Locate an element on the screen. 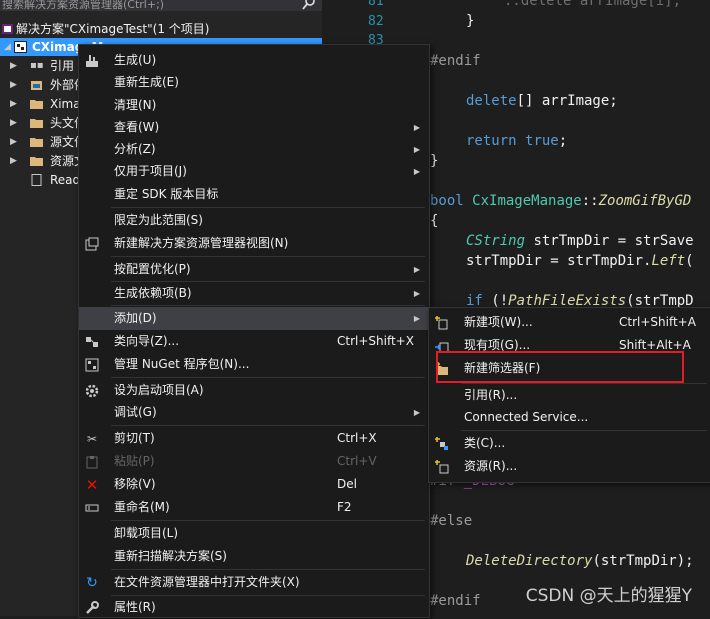 This screenshot has width=710, height=619. menu-item-shortcut: Ctrl+Shift+A is located at coordinates (657, 322).